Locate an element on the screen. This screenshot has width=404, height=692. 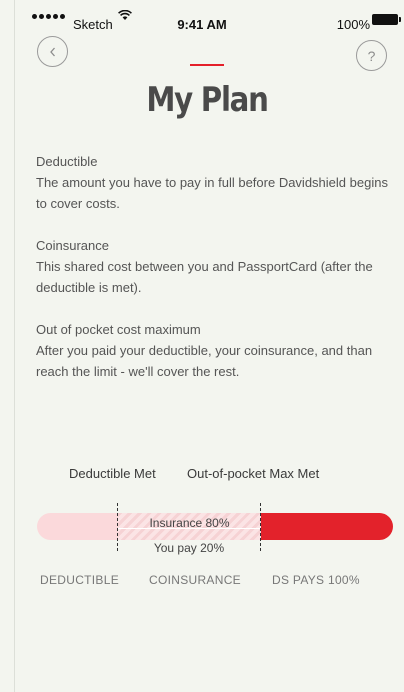
segment-label-deductible: DEDUCTIBLE is located at coordinates (80, 580).